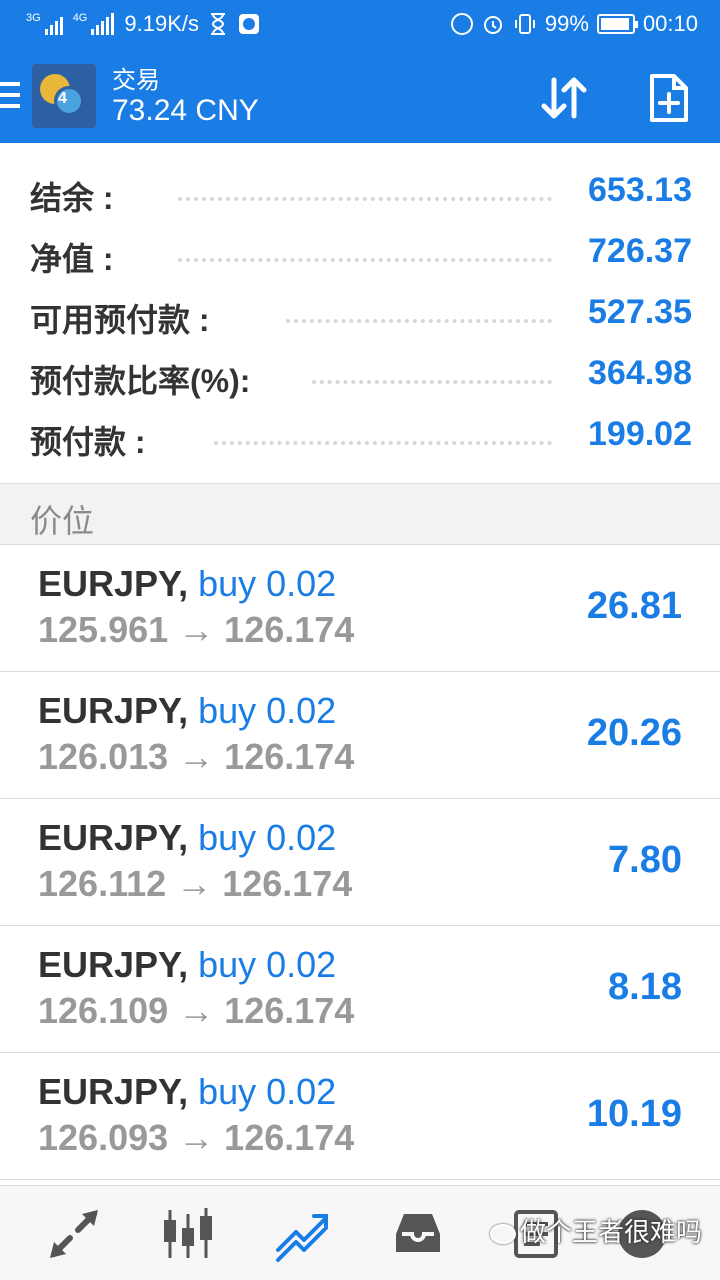  Describe the element at coordinates (102, 883) in the screenshot. I see `position-open-price: 126.112` at that location.